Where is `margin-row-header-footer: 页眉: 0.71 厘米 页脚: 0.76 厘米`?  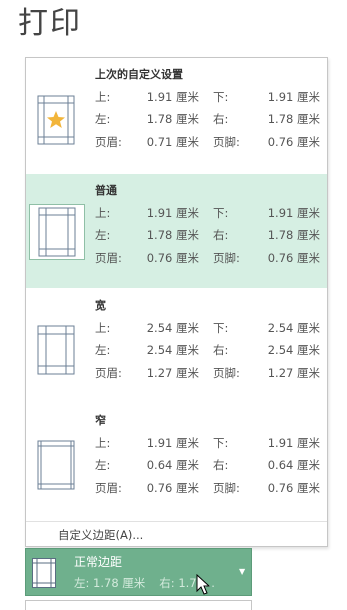
margin-row-header-footer: 页眉: 0.71 厘米 页脚: 0.76 厘米 is located at coordinates (207, 142).